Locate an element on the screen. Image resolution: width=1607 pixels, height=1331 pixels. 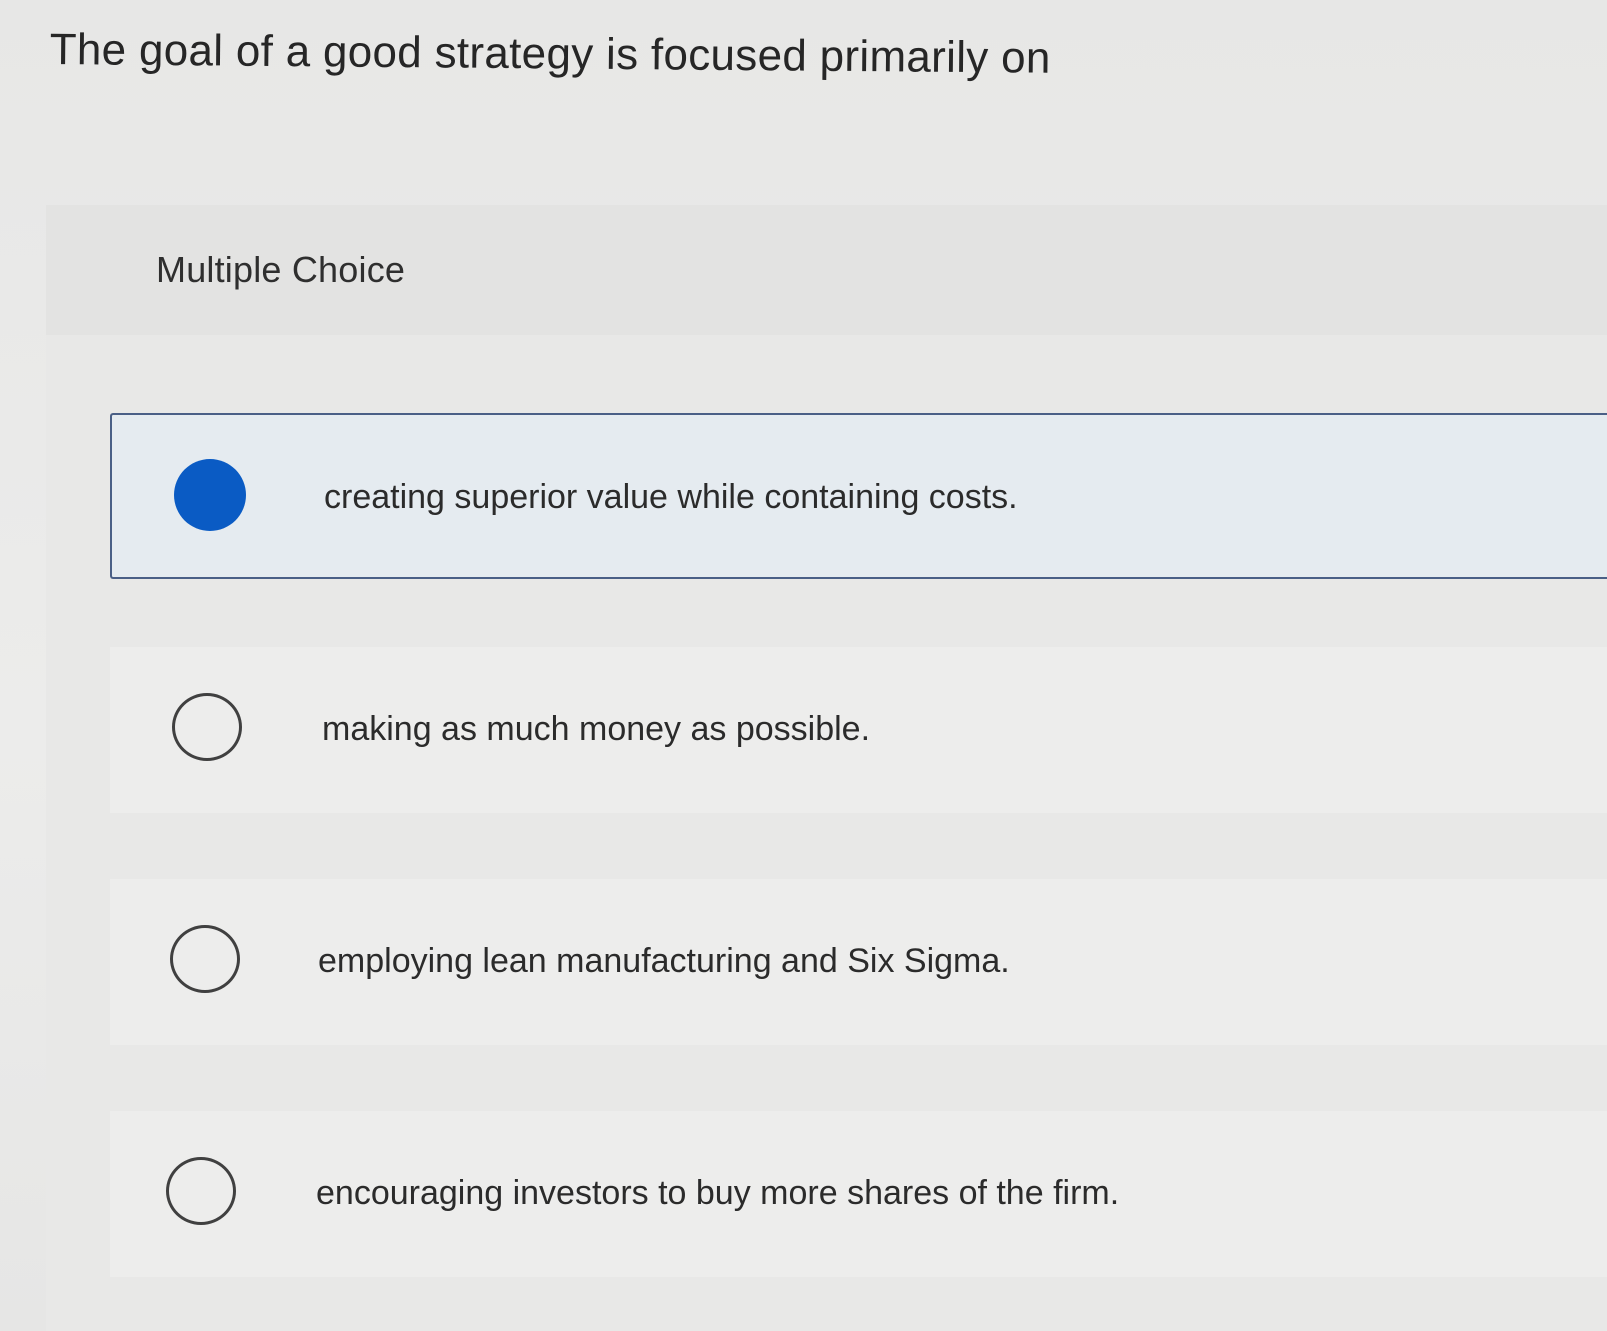
question-type-label: Multiple Choice is located at coordinates (281, 269).